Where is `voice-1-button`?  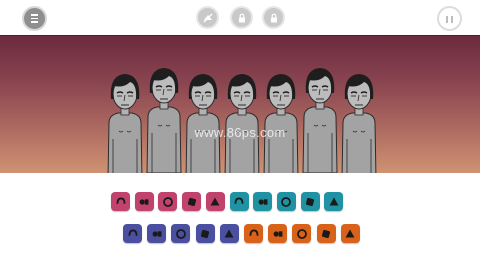 voice-1-button is located at coordinates (253, 233).